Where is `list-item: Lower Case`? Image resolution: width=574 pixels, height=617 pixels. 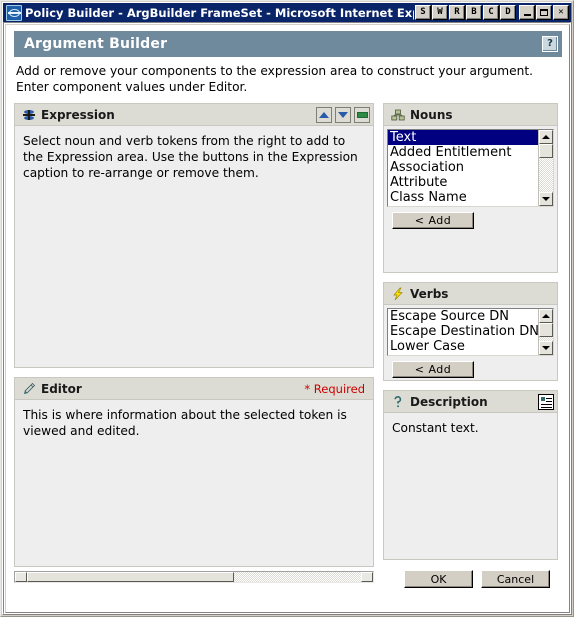
list-item: Lower Case is located at coordinates (463, 346).